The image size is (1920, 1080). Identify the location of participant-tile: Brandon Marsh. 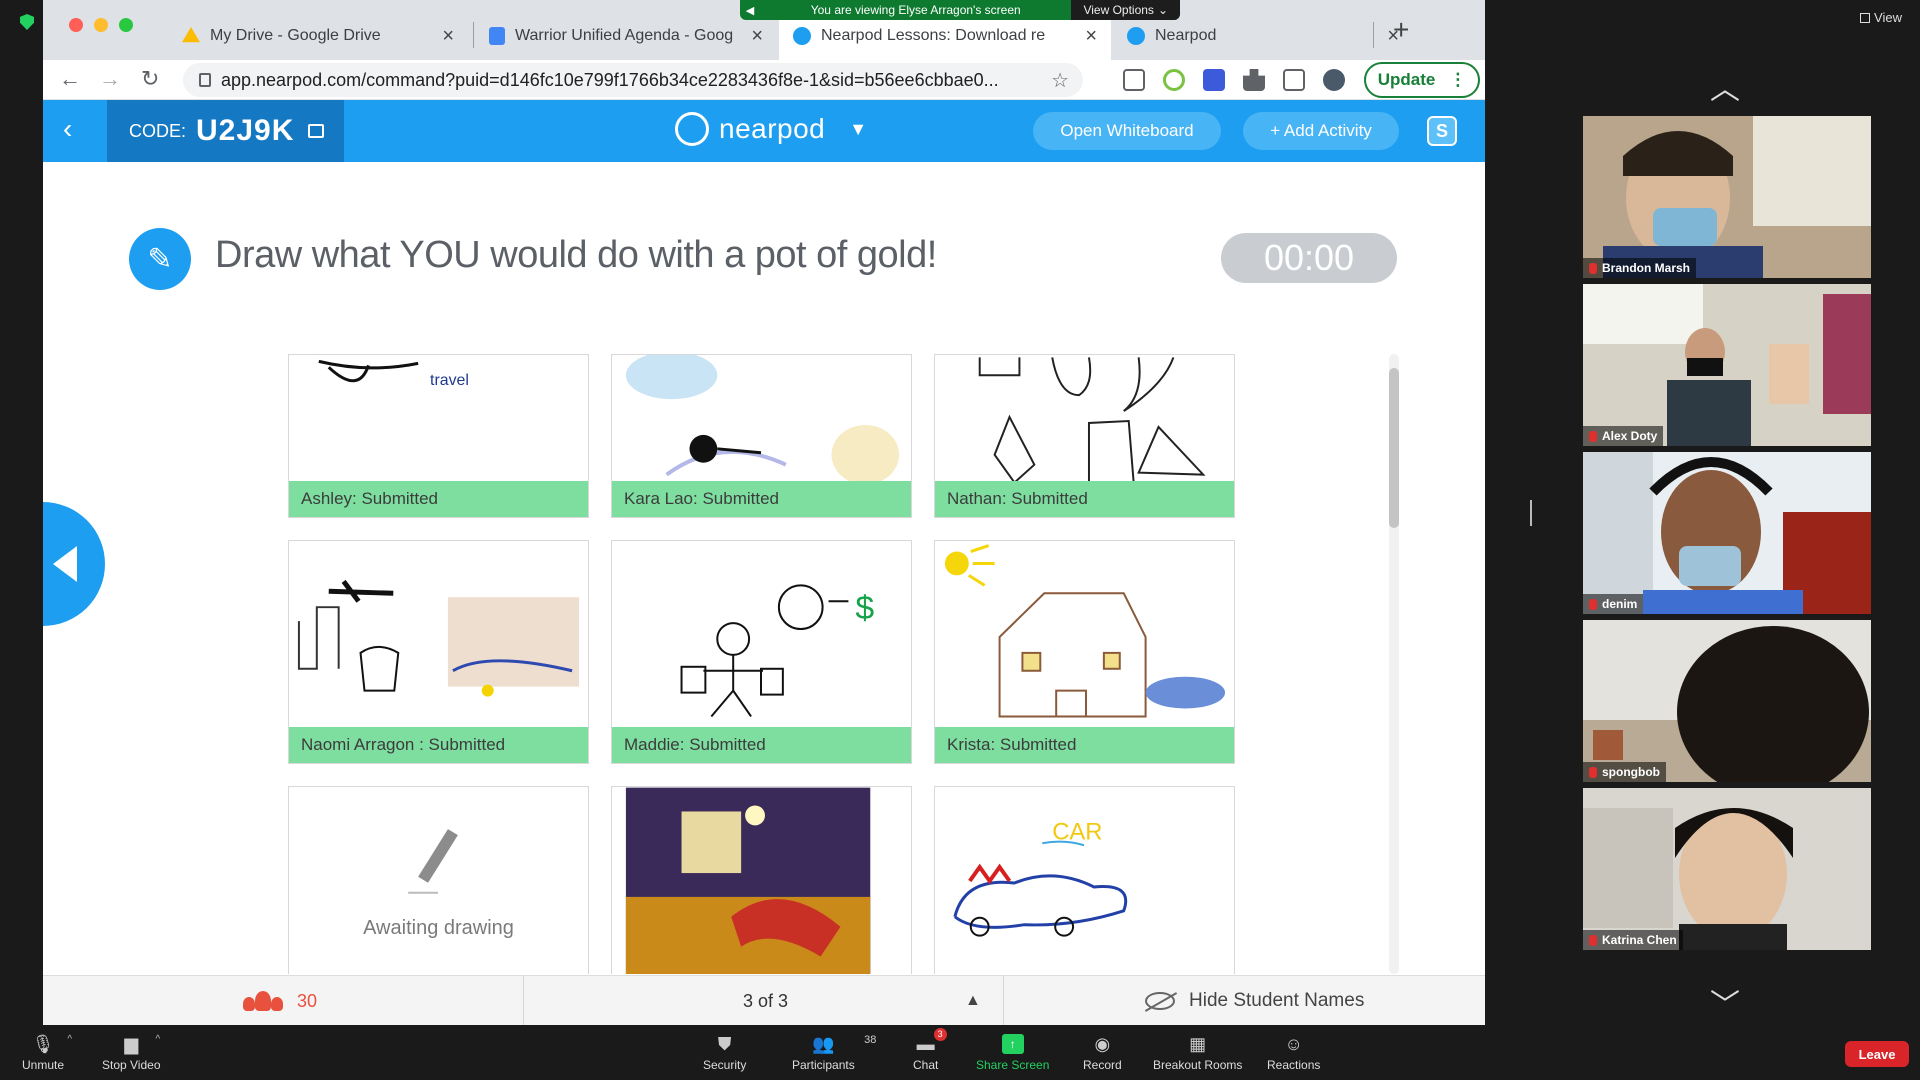
(1727, 197).